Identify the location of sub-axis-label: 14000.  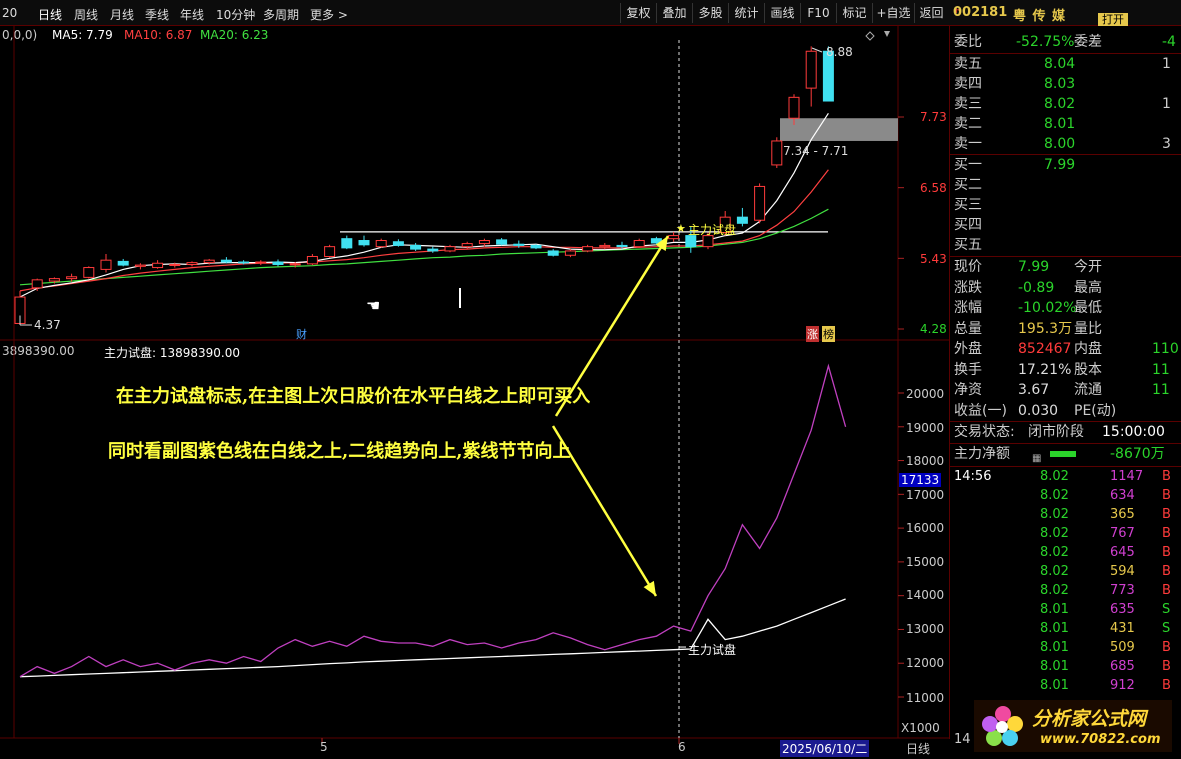
(925, 595).